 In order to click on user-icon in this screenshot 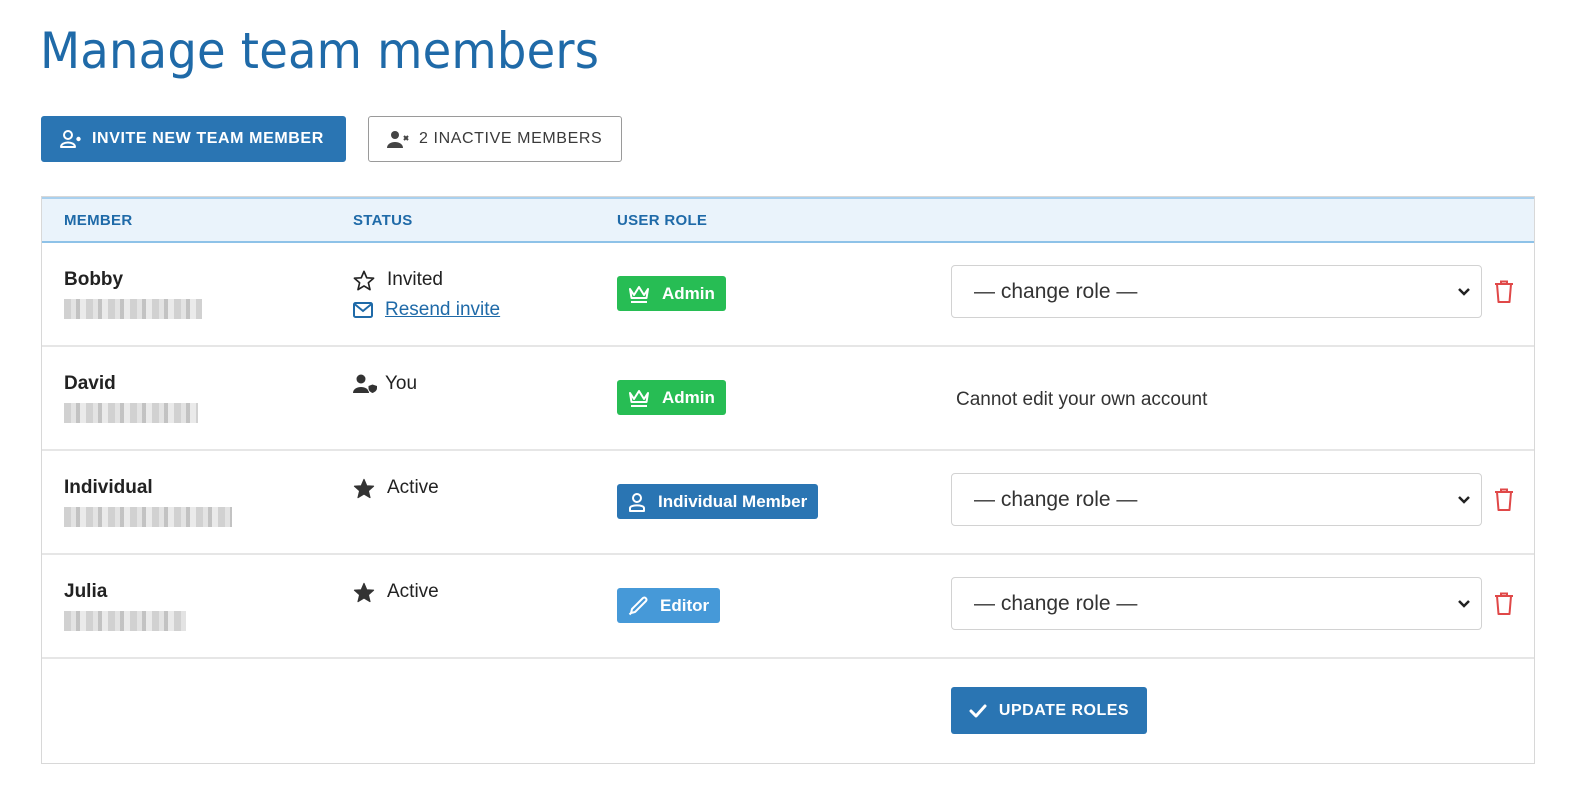, I will do `click(637, 502)`.